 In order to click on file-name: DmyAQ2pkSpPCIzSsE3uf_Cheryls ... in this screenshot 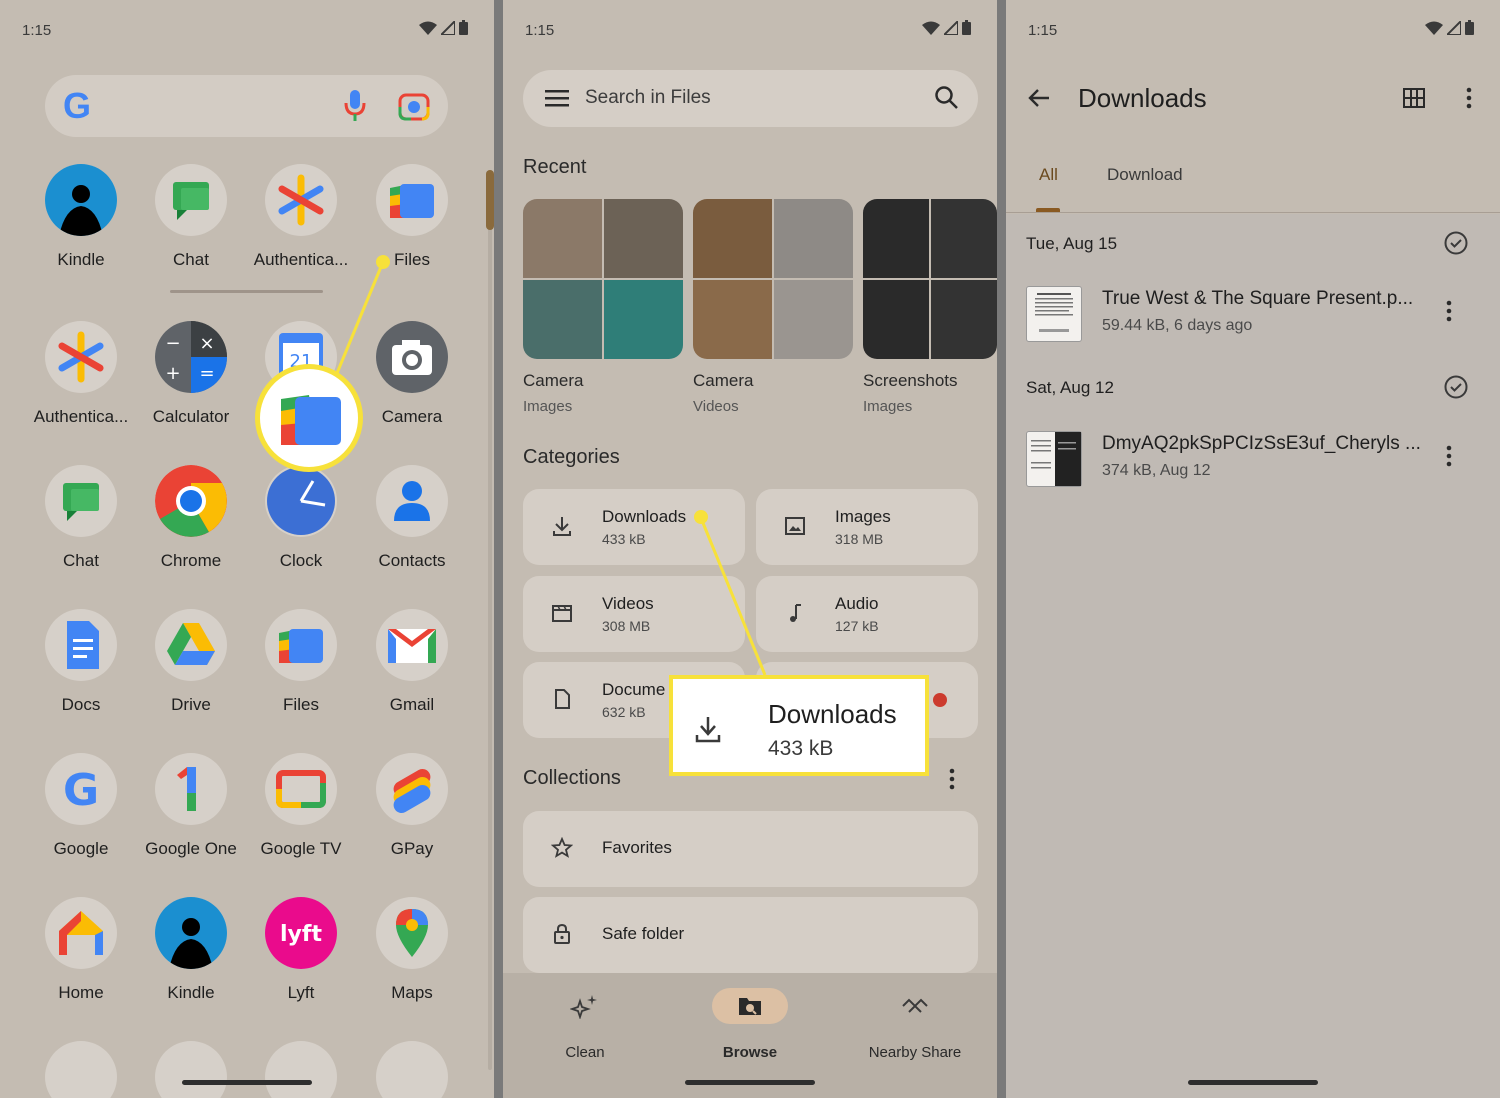, I will do `click(1261, 443)`.